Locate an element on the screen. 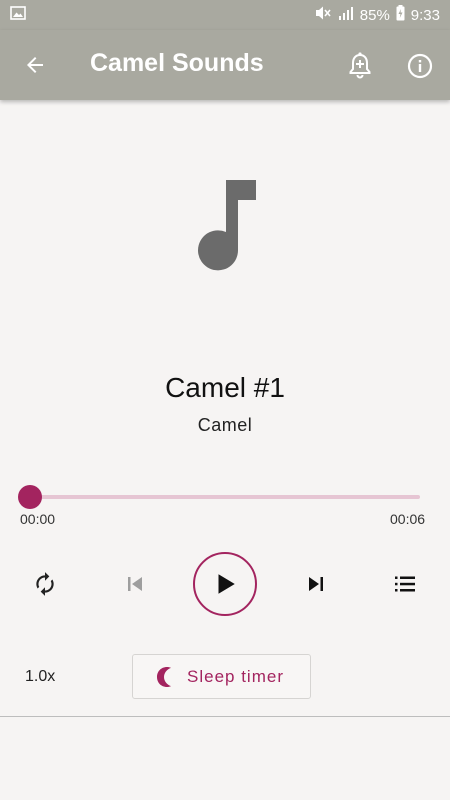  arrow-back-icon is located at coordinates (35, 65).